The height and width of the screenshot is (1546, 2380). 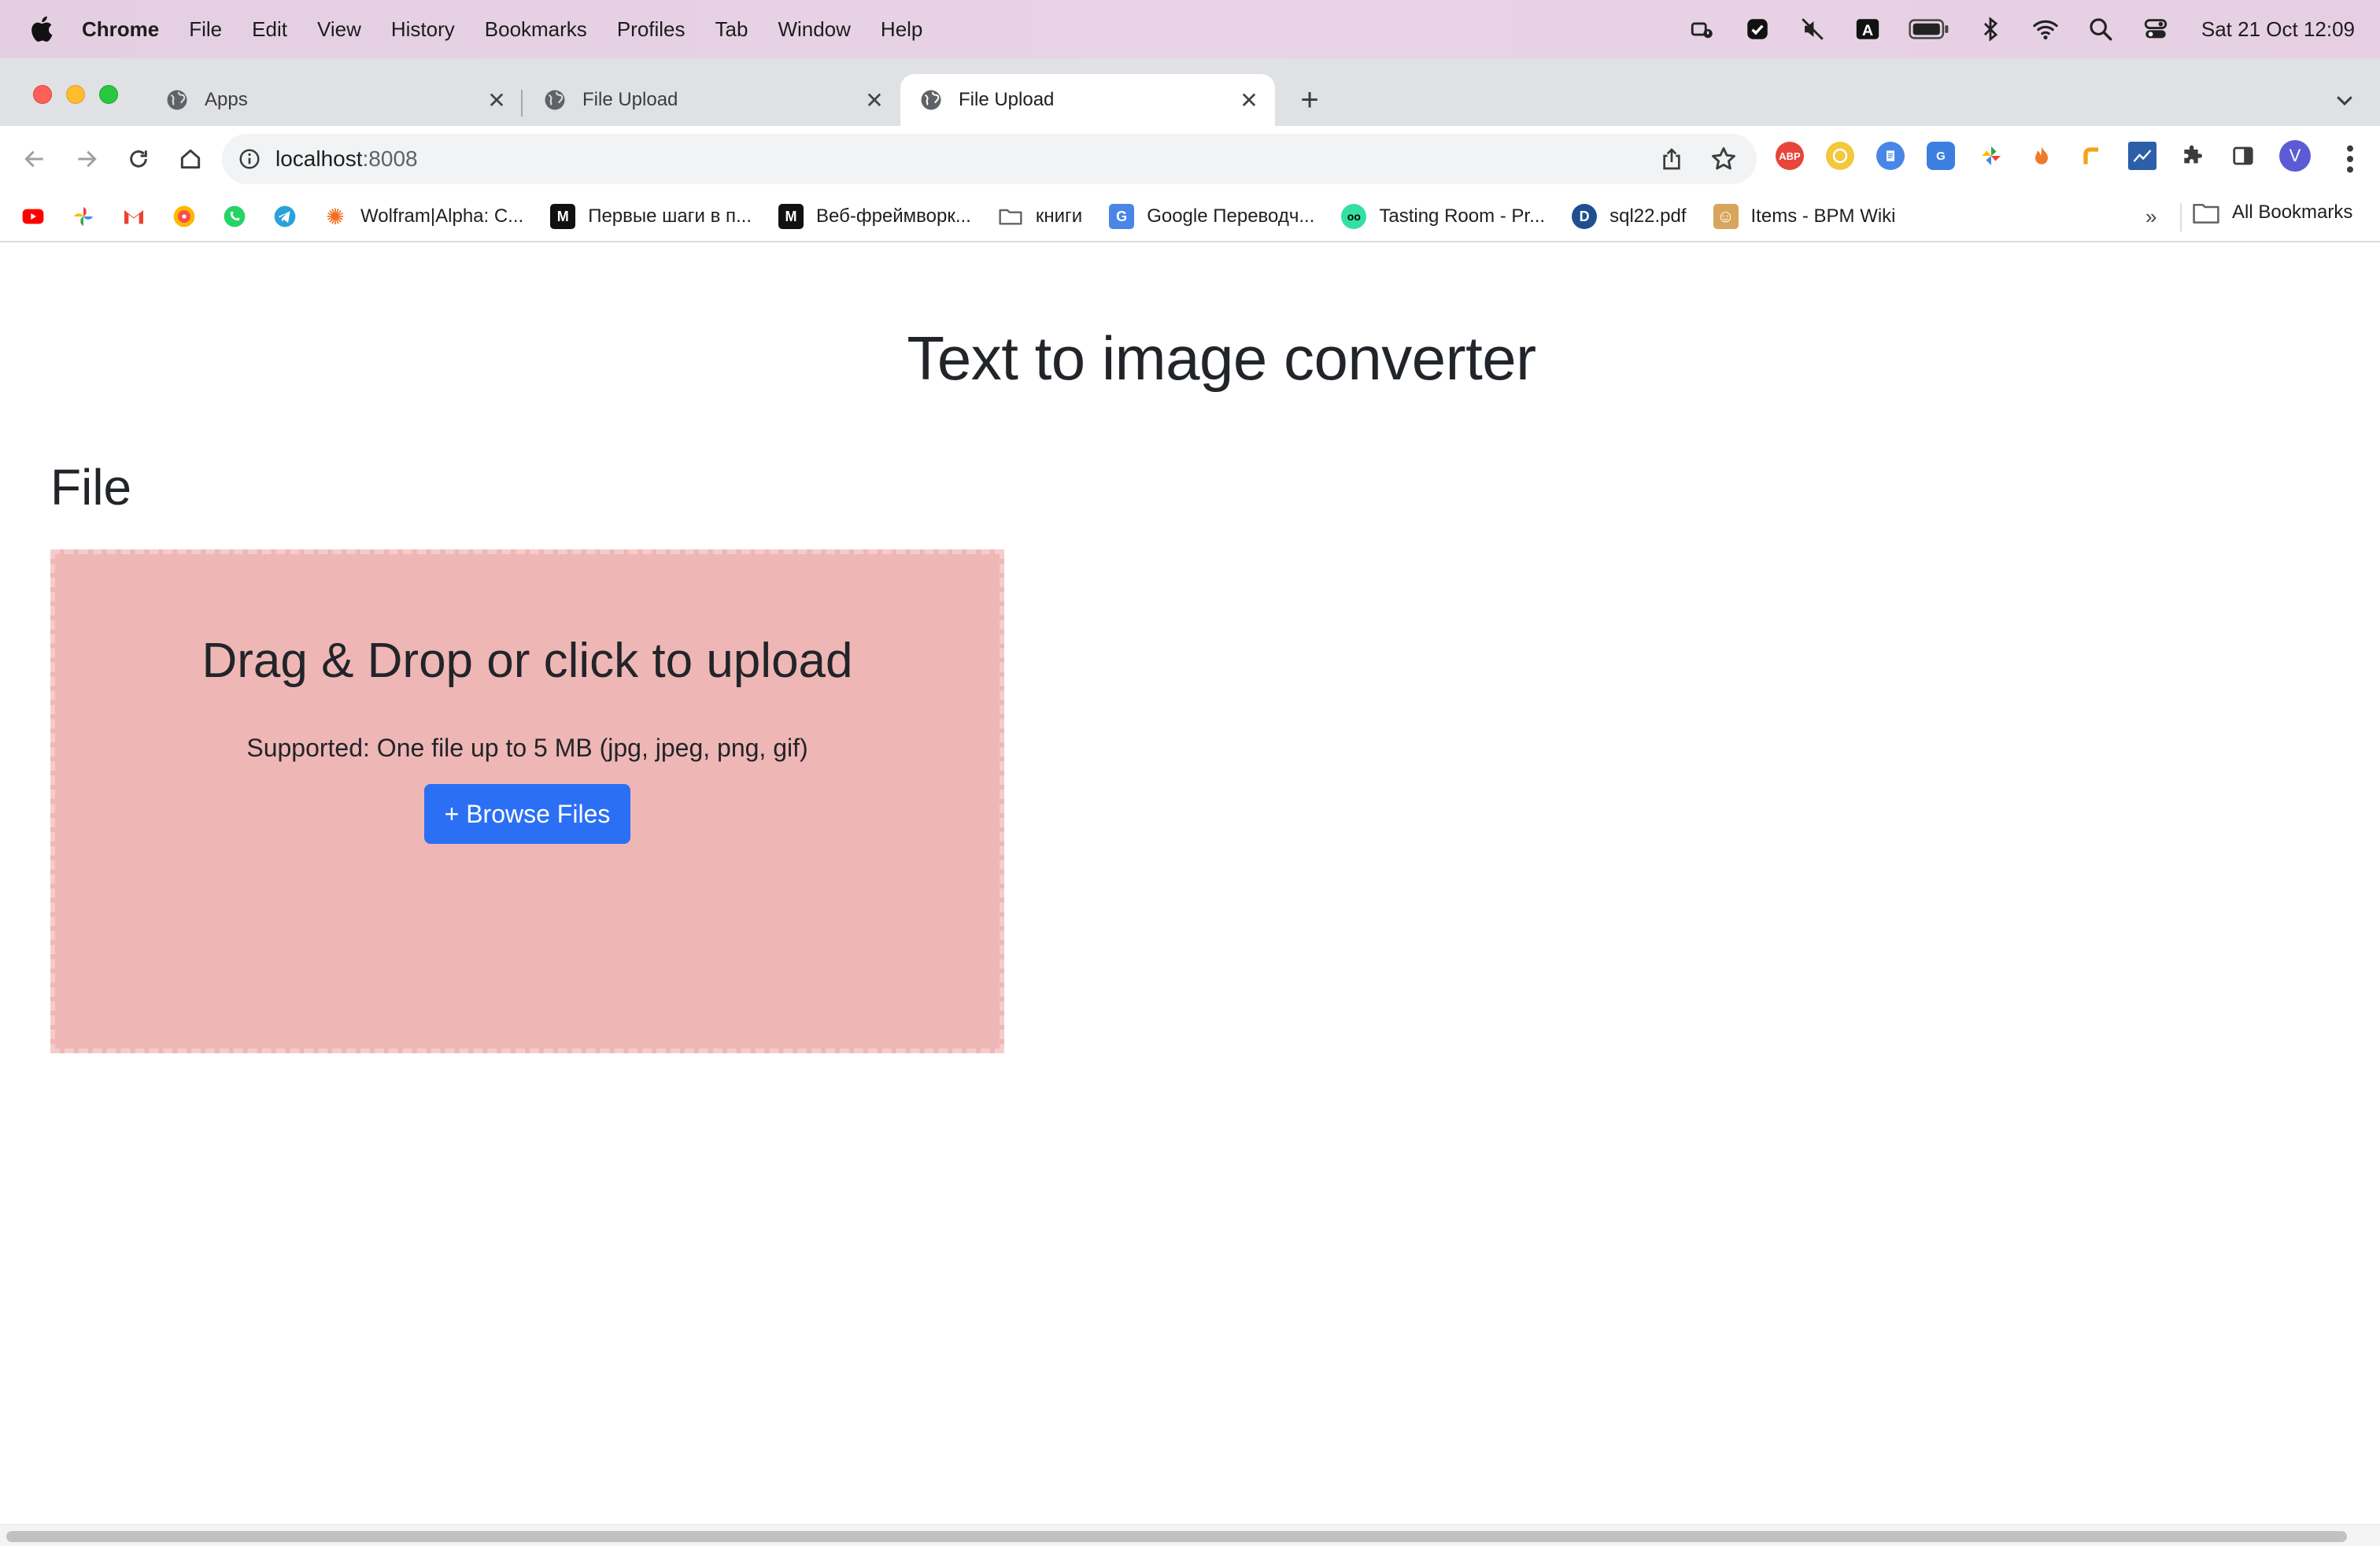 What do you see at coordinates (2155, 29) in the screenshot?
I see `control-center-icon` at bounding box center [2155, 29].